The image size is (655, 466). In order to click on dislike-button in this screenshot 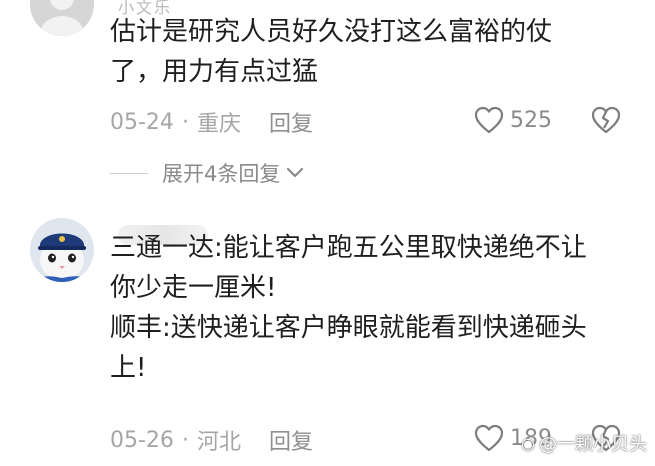, I will do `click(606, 122)`.